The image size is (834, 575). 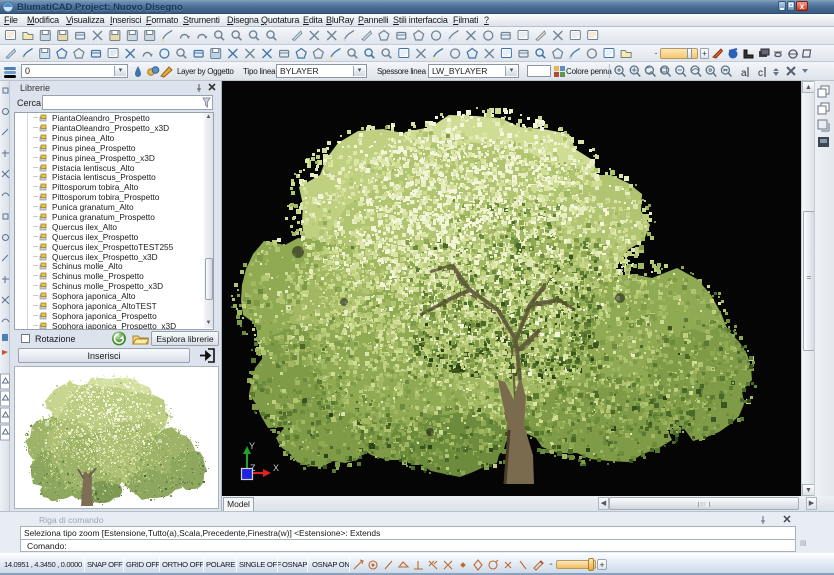 What do you see at coordinates (276, 468) in the screenshot?
I see `svg-text: X` at bounding box center [276, 468].